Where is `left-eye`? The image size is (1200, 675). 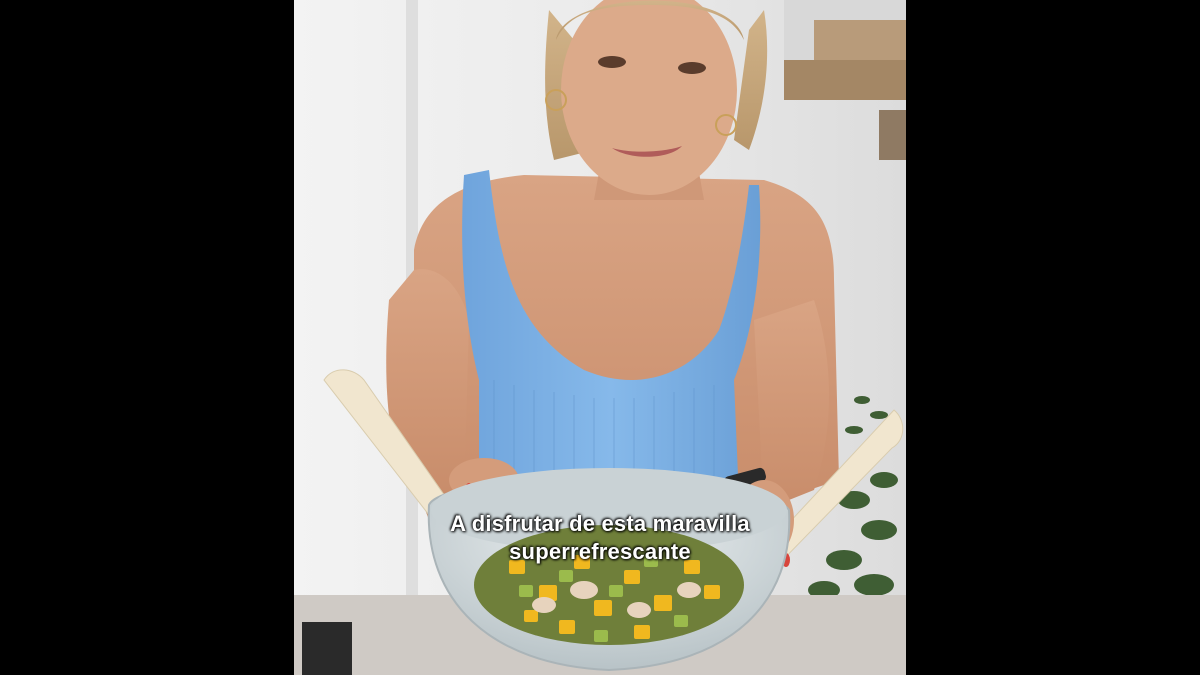
left-eye is located at coordinates (612, 62).